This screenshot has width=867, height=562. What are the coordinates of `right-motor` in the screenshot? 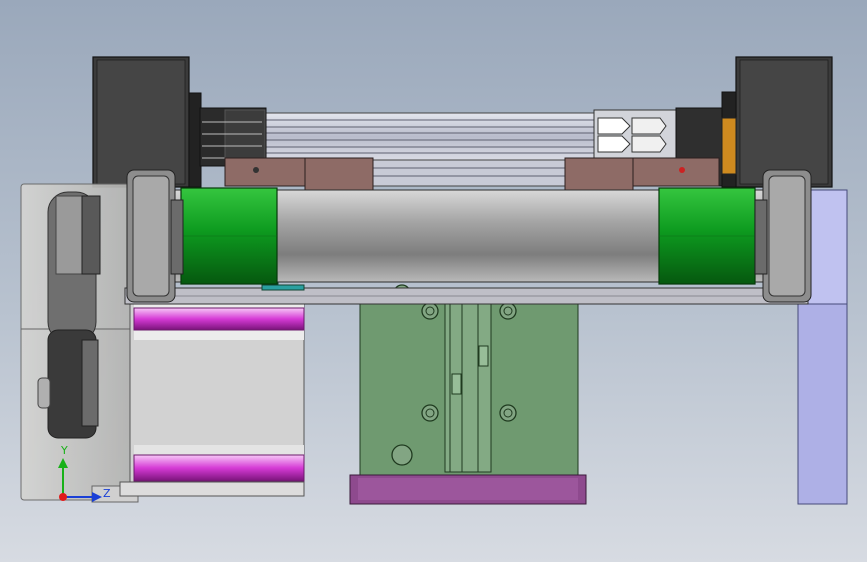 It's located at (777, 122).